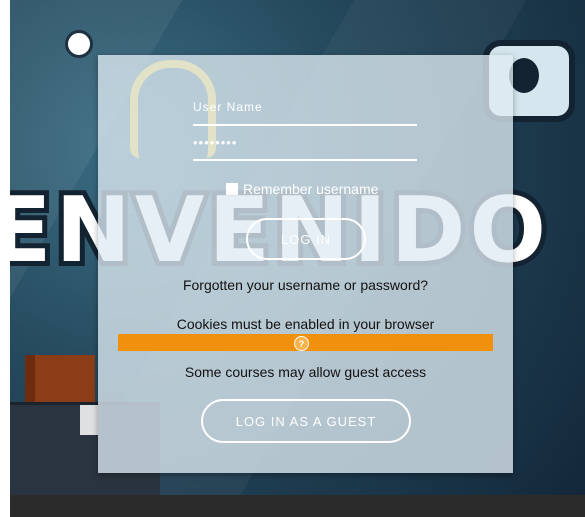 Image resolution: width=585 pixels, height=517 pixels. Describe the element at coordinates (306, 239) in the screenshot. I see `login-button: LOG IN` at that location.